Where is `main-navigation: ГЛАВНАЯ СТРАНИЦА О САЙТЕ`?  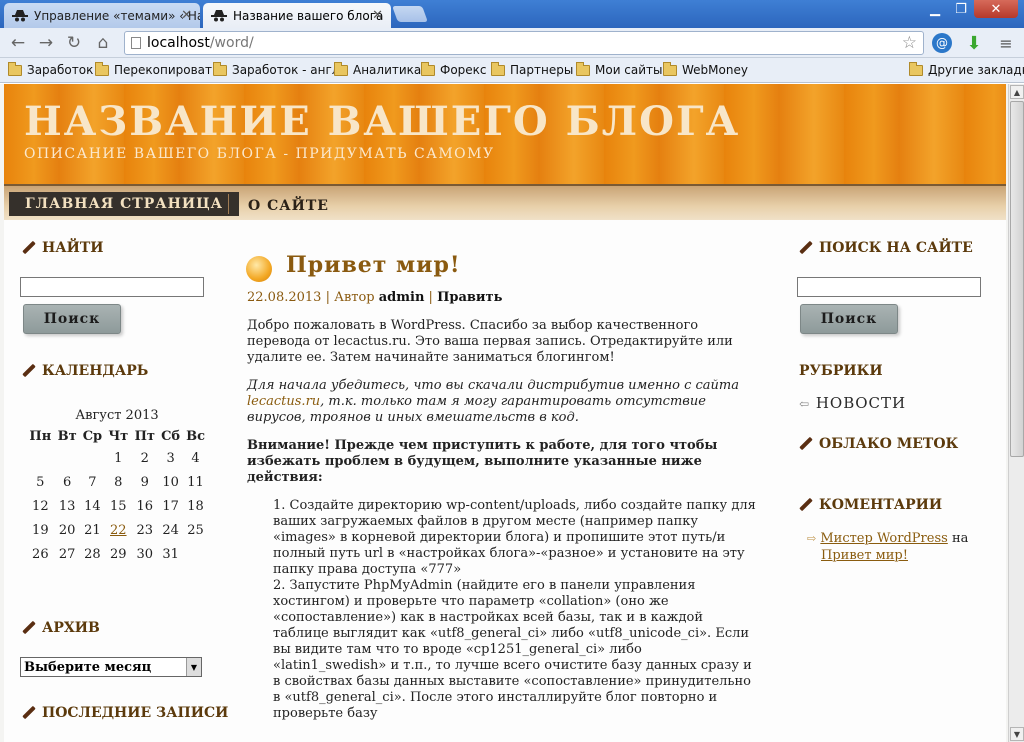
main-navigation: ГЛАВНАЯ СТРАНИЦА О САЙТЕ is located at coordinates (505, 202).